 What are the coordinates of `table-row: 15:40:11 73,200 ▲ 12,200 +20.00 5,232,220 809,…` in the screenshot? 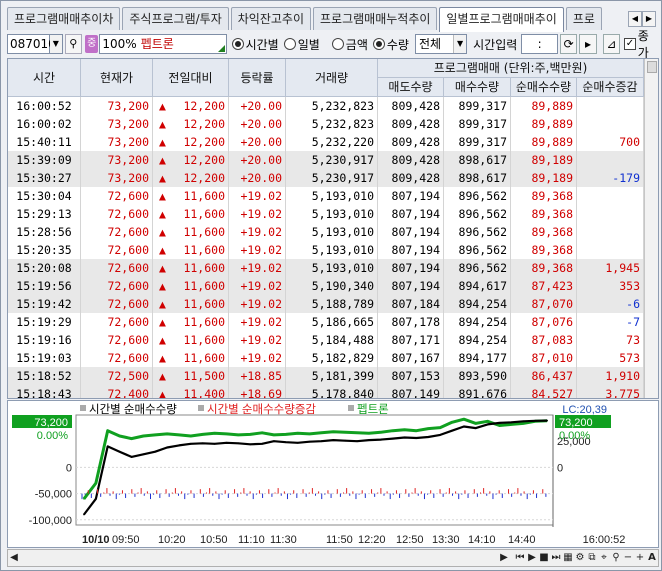 It's located at (326, 142).